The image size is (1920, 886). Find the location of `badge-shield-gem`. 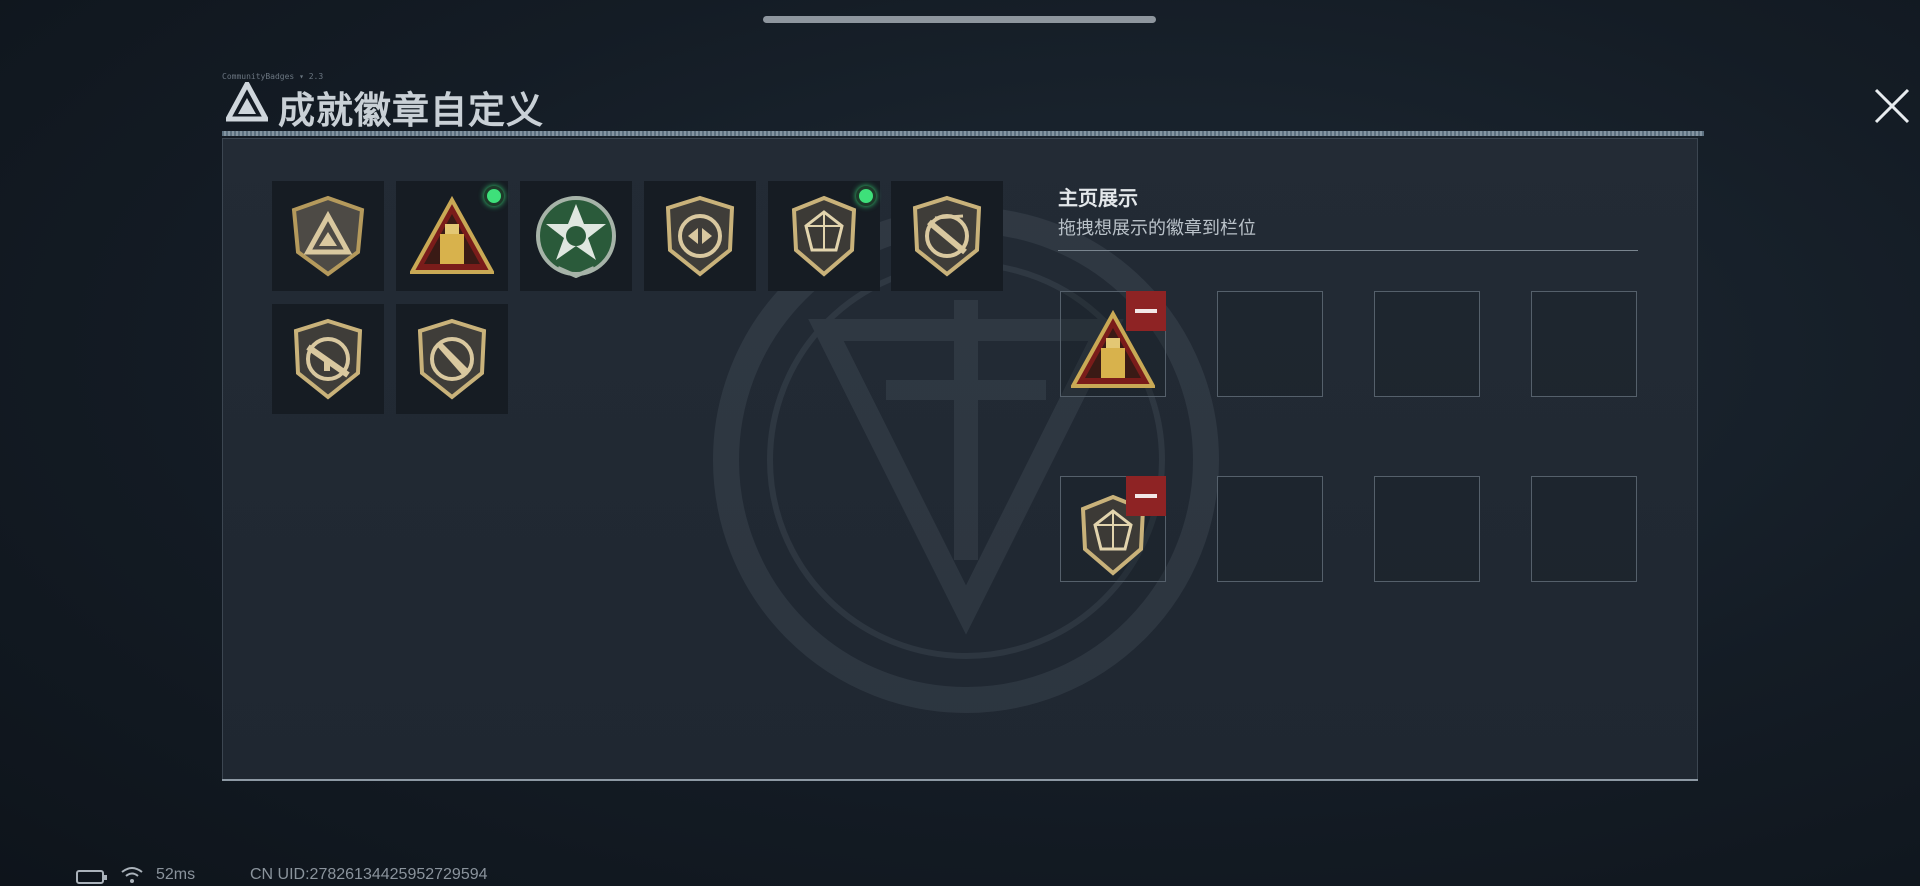

badge-shield-gem is located at coordinates (824, 236).